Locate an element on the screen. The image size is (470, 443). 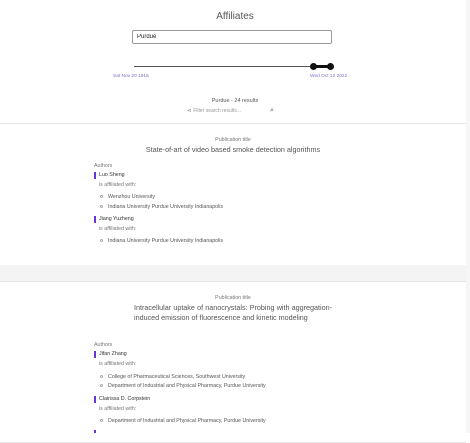
affiliation-name: Wenzhou University is located at coordinates (132, 197).